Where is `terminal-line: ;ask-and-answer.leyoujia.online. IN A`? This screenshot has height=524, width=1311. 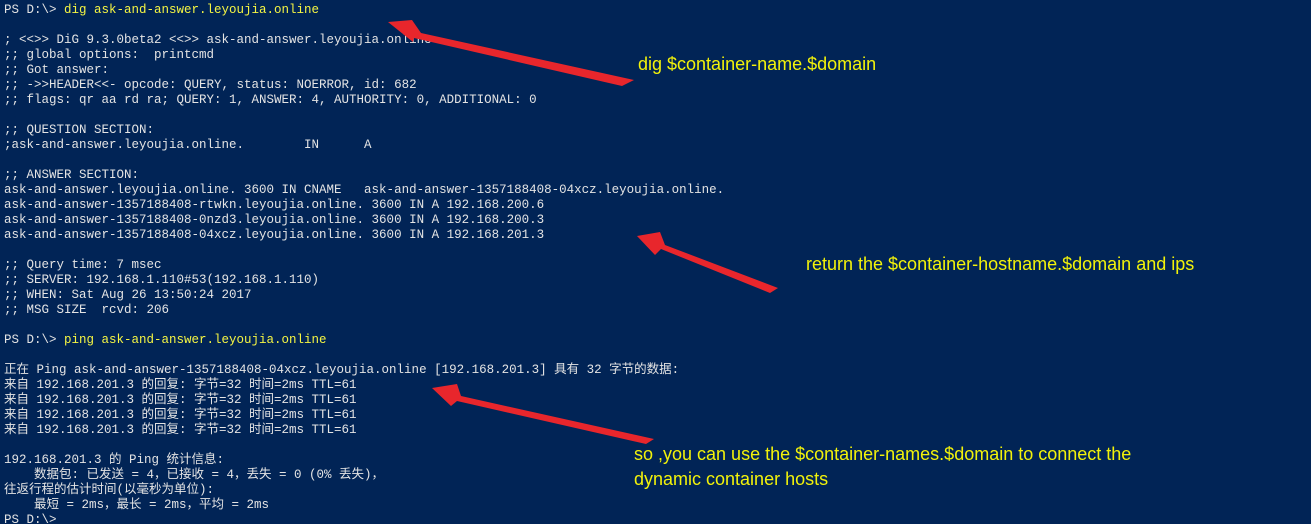 terminal-line: ;ask-and-answer.leyoujia.online. IN A is located at coordinates (188, 145).